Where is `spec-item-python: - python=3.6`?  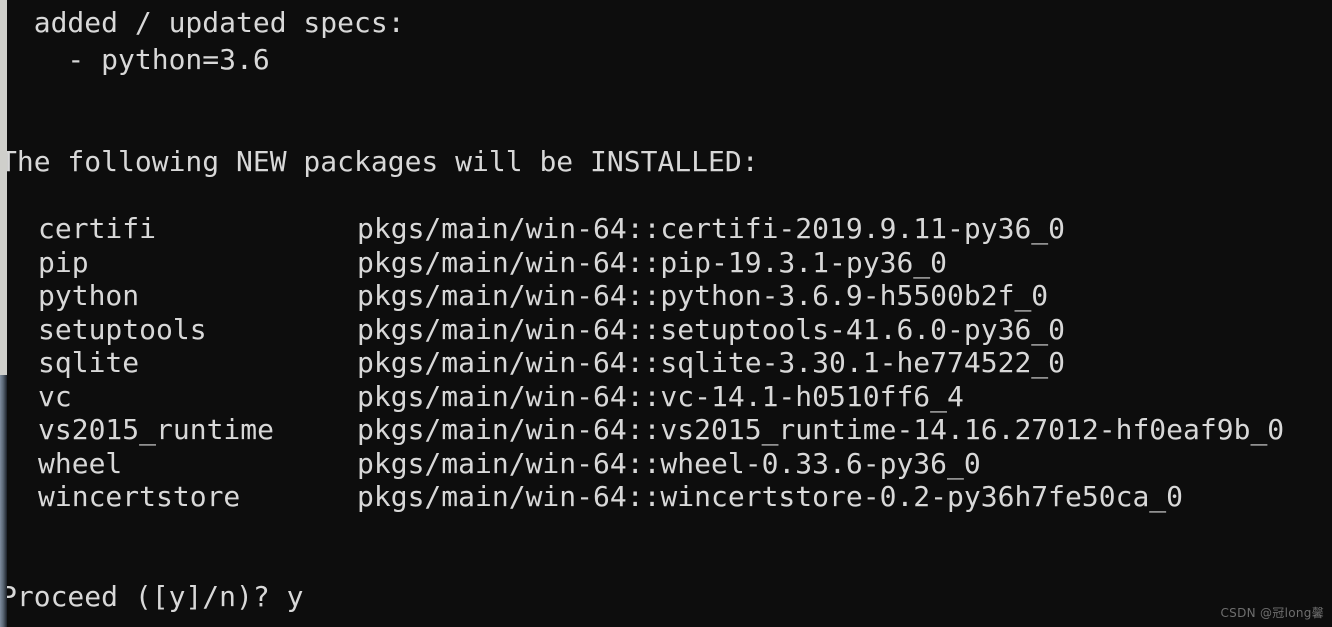 spec-item-python: - python=3.6 is located at coordinates (135, 59).